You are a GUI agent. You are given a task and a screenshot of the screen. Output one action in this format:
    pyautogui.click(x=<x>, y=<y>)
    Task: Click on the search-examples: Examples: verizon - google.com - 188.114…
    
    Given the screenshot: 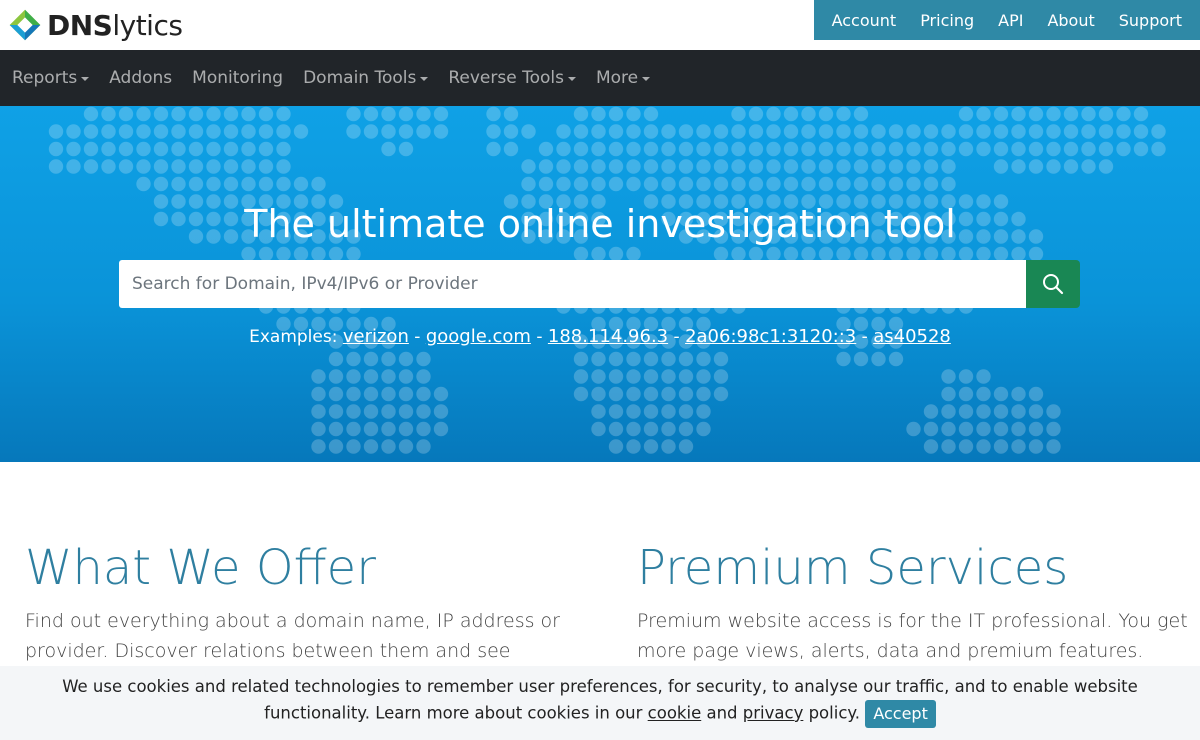 What is the action you would take?
    pyautogui.click(x=600, y=336)
    